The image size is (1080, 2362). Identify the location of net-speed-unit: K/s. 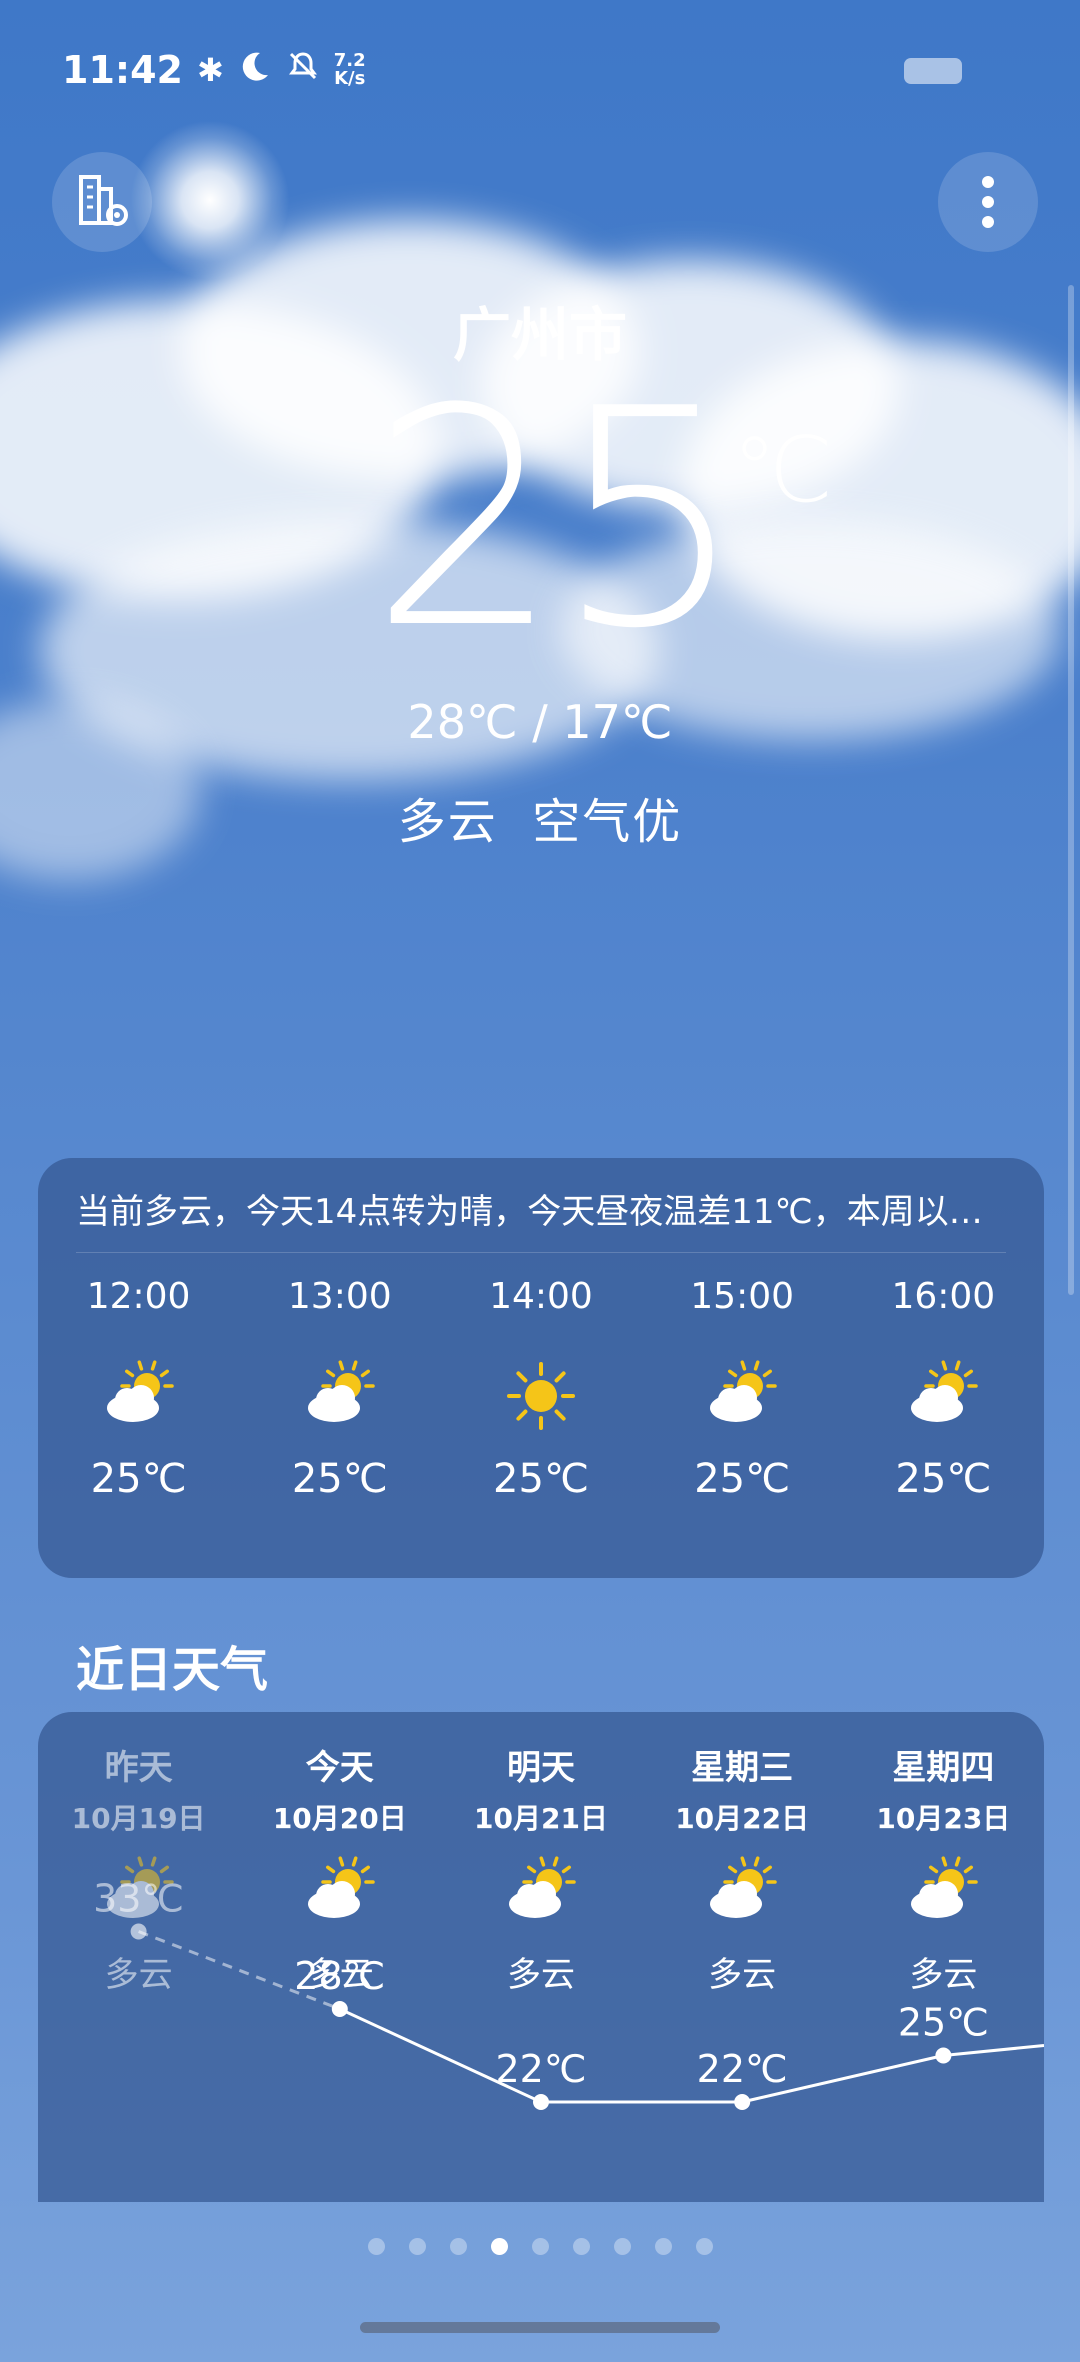
(350, 78).